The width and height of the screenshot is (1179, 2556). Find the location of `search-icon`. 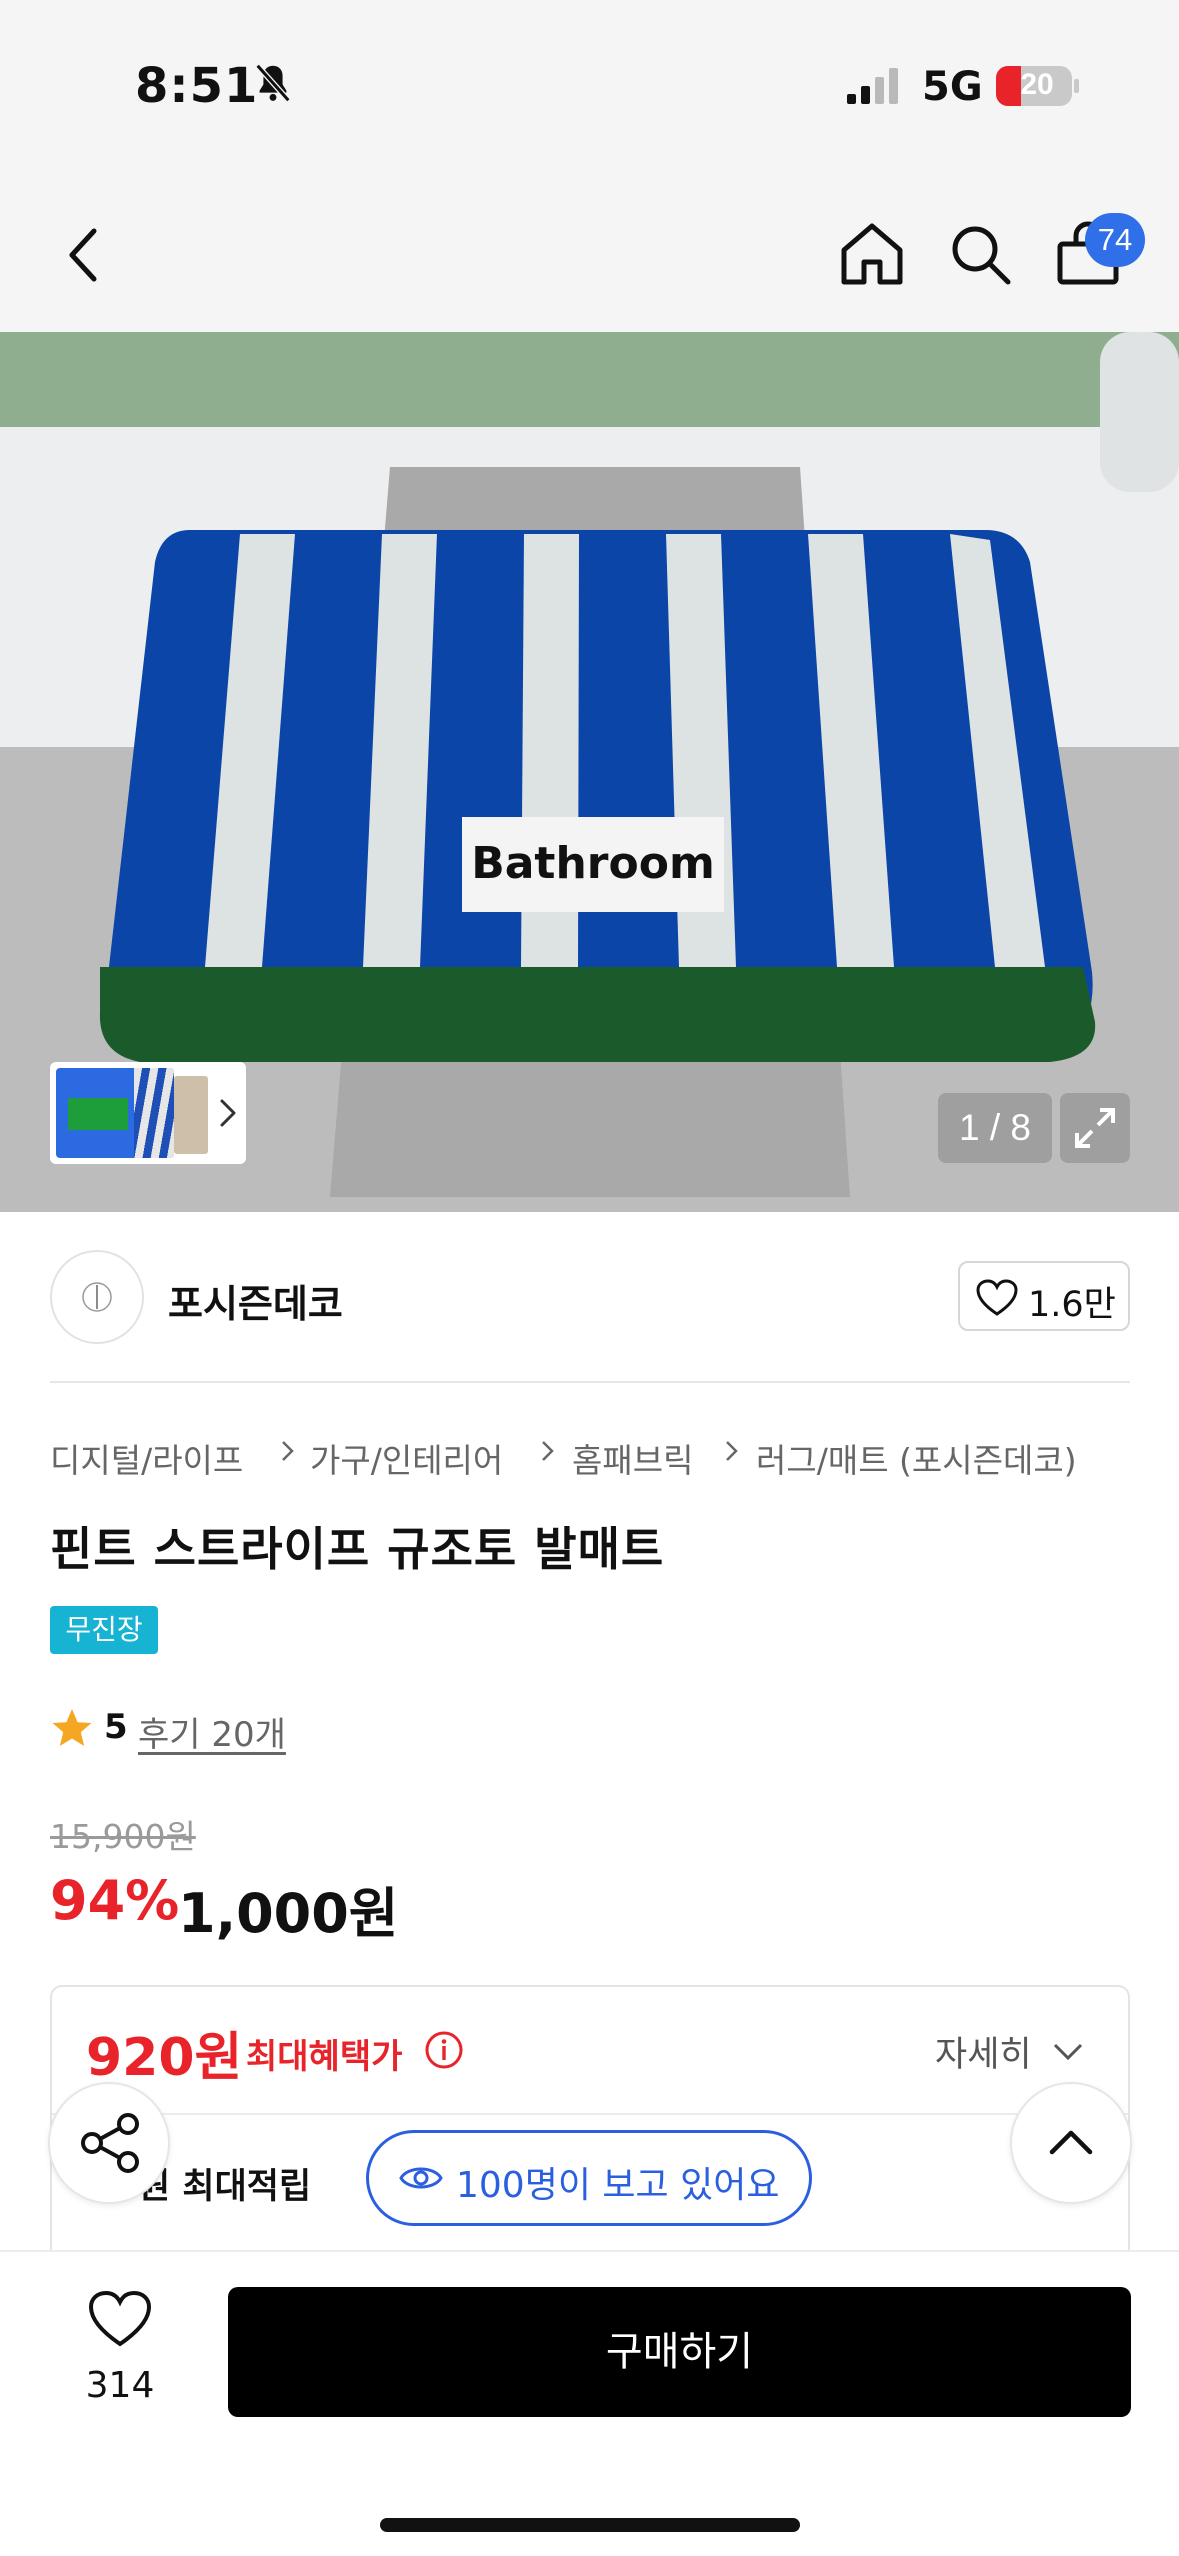

search-icon is located at coordinates (980, 254).